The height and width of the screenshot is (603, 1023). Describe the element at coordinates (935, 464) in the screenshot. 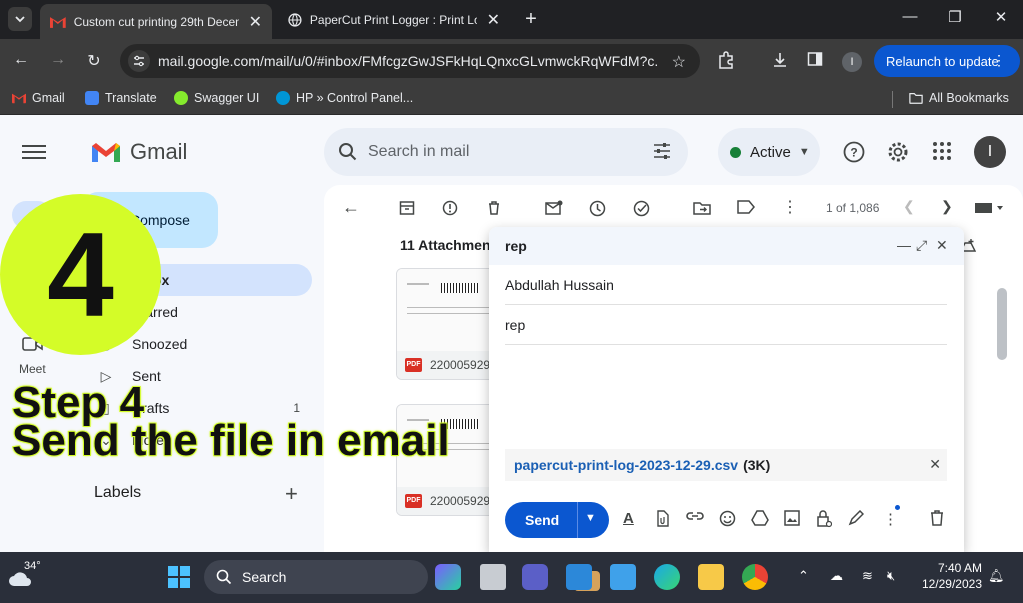

I see `remove-attachment-icon: ✕` at that location.